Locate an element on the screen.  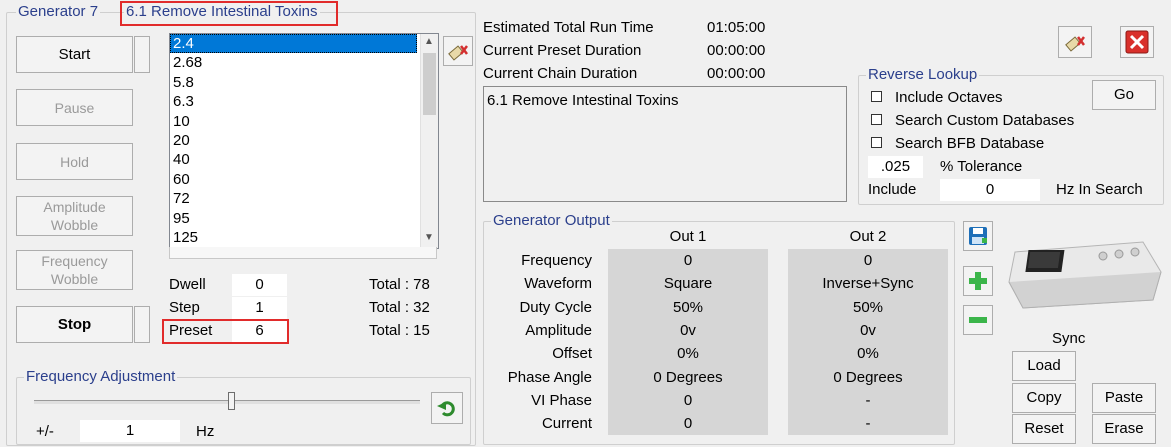
preset-description-box: 6.1 Remove Intestinal Toxins is located at coordinates (665, 144).